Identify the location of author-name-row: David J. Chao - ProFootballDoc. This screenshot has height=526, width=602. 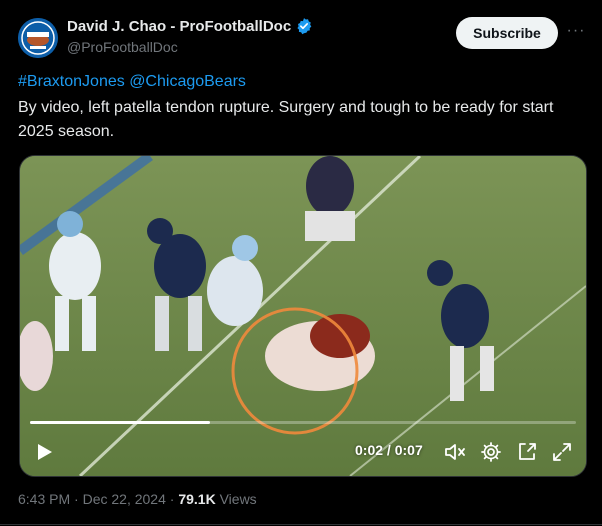
(190, 26).